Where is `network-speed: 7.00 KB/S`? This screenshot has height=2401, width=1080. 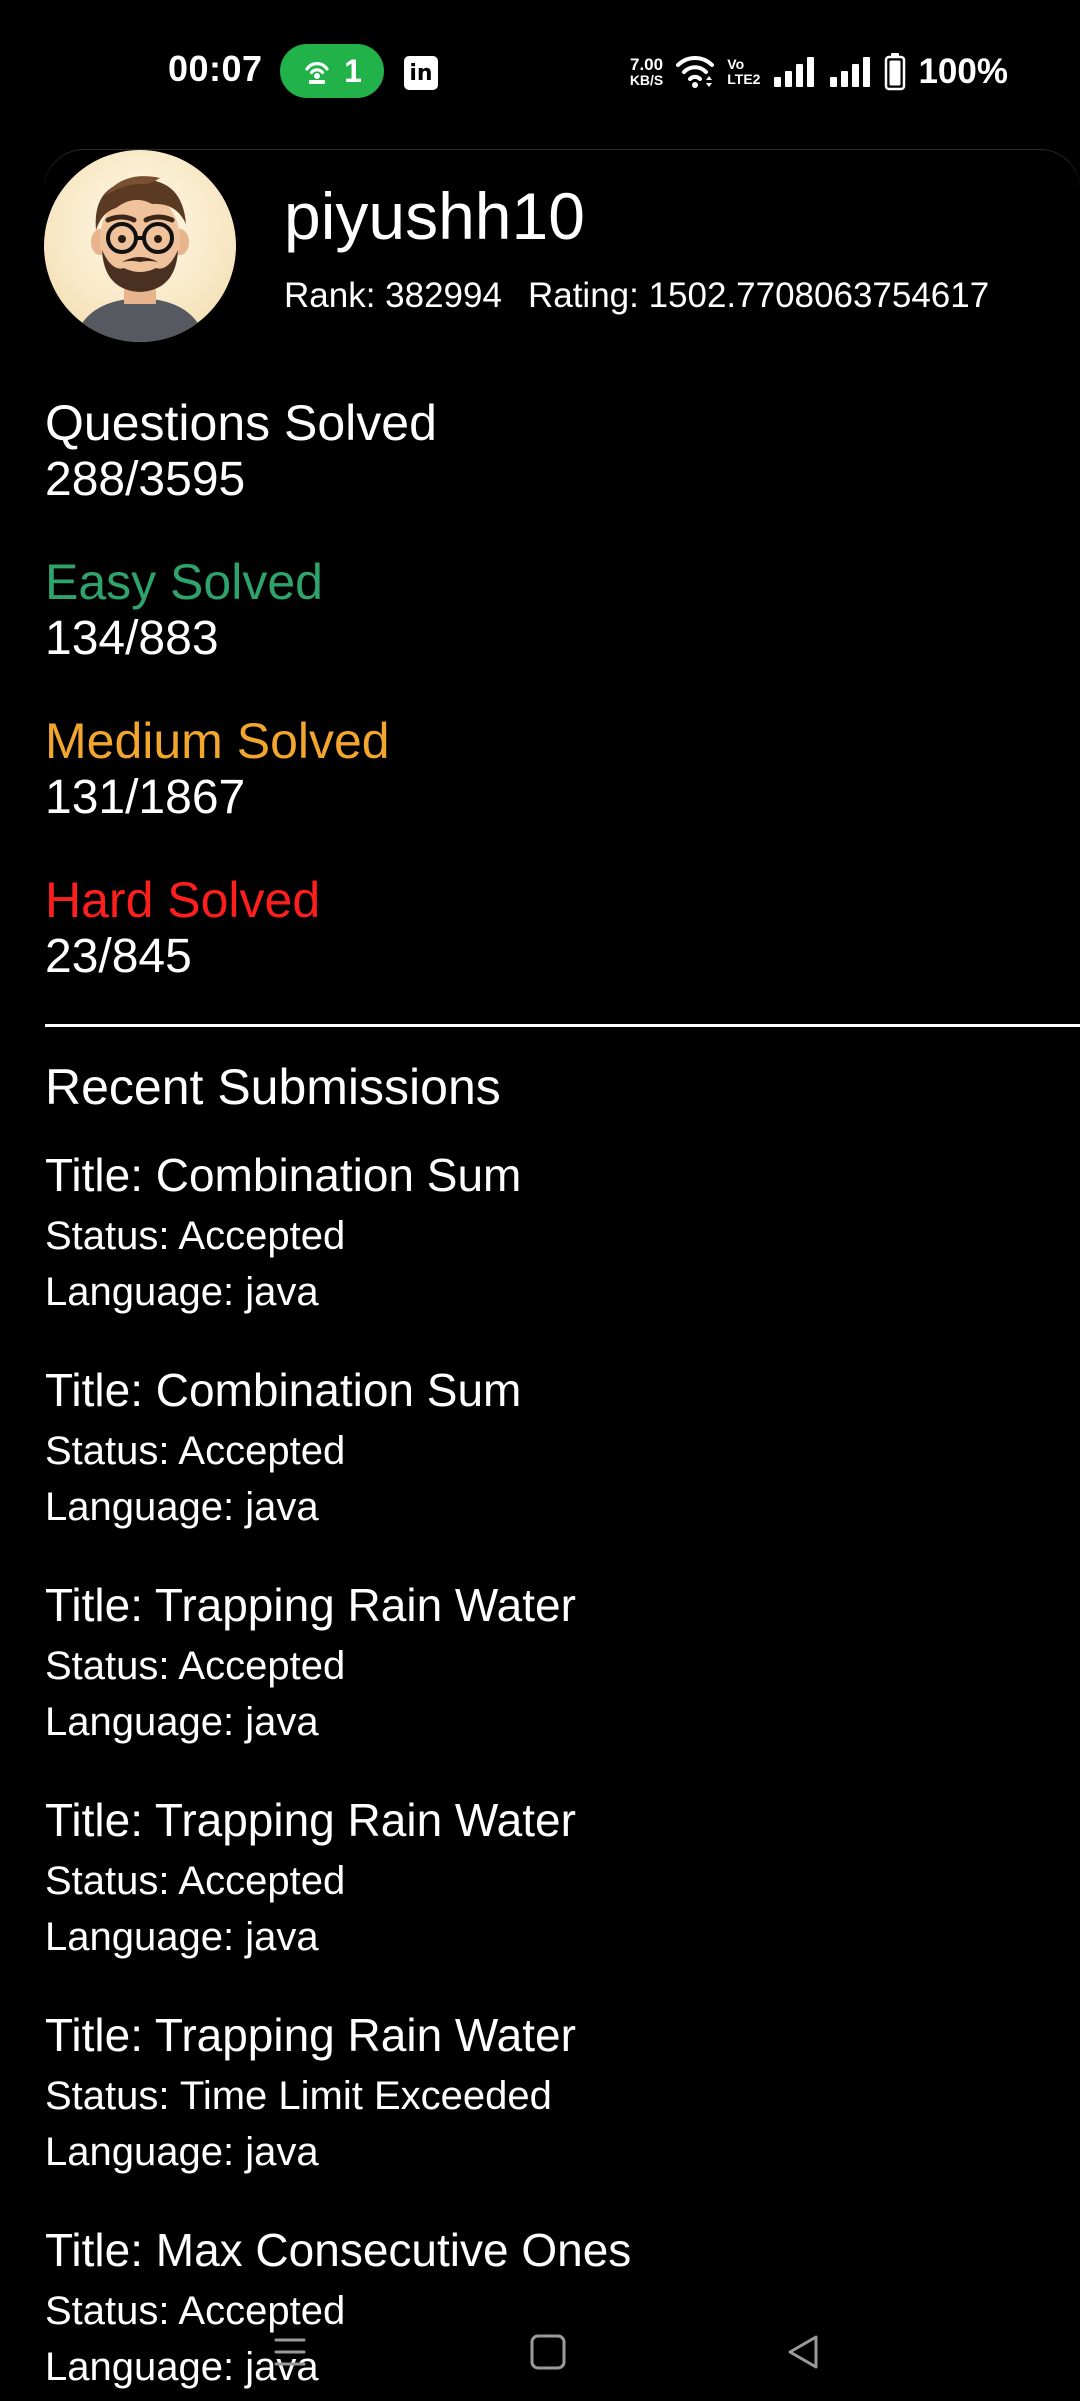
network-speed: 7.00 KB/S is located at coordinates (646, 72).